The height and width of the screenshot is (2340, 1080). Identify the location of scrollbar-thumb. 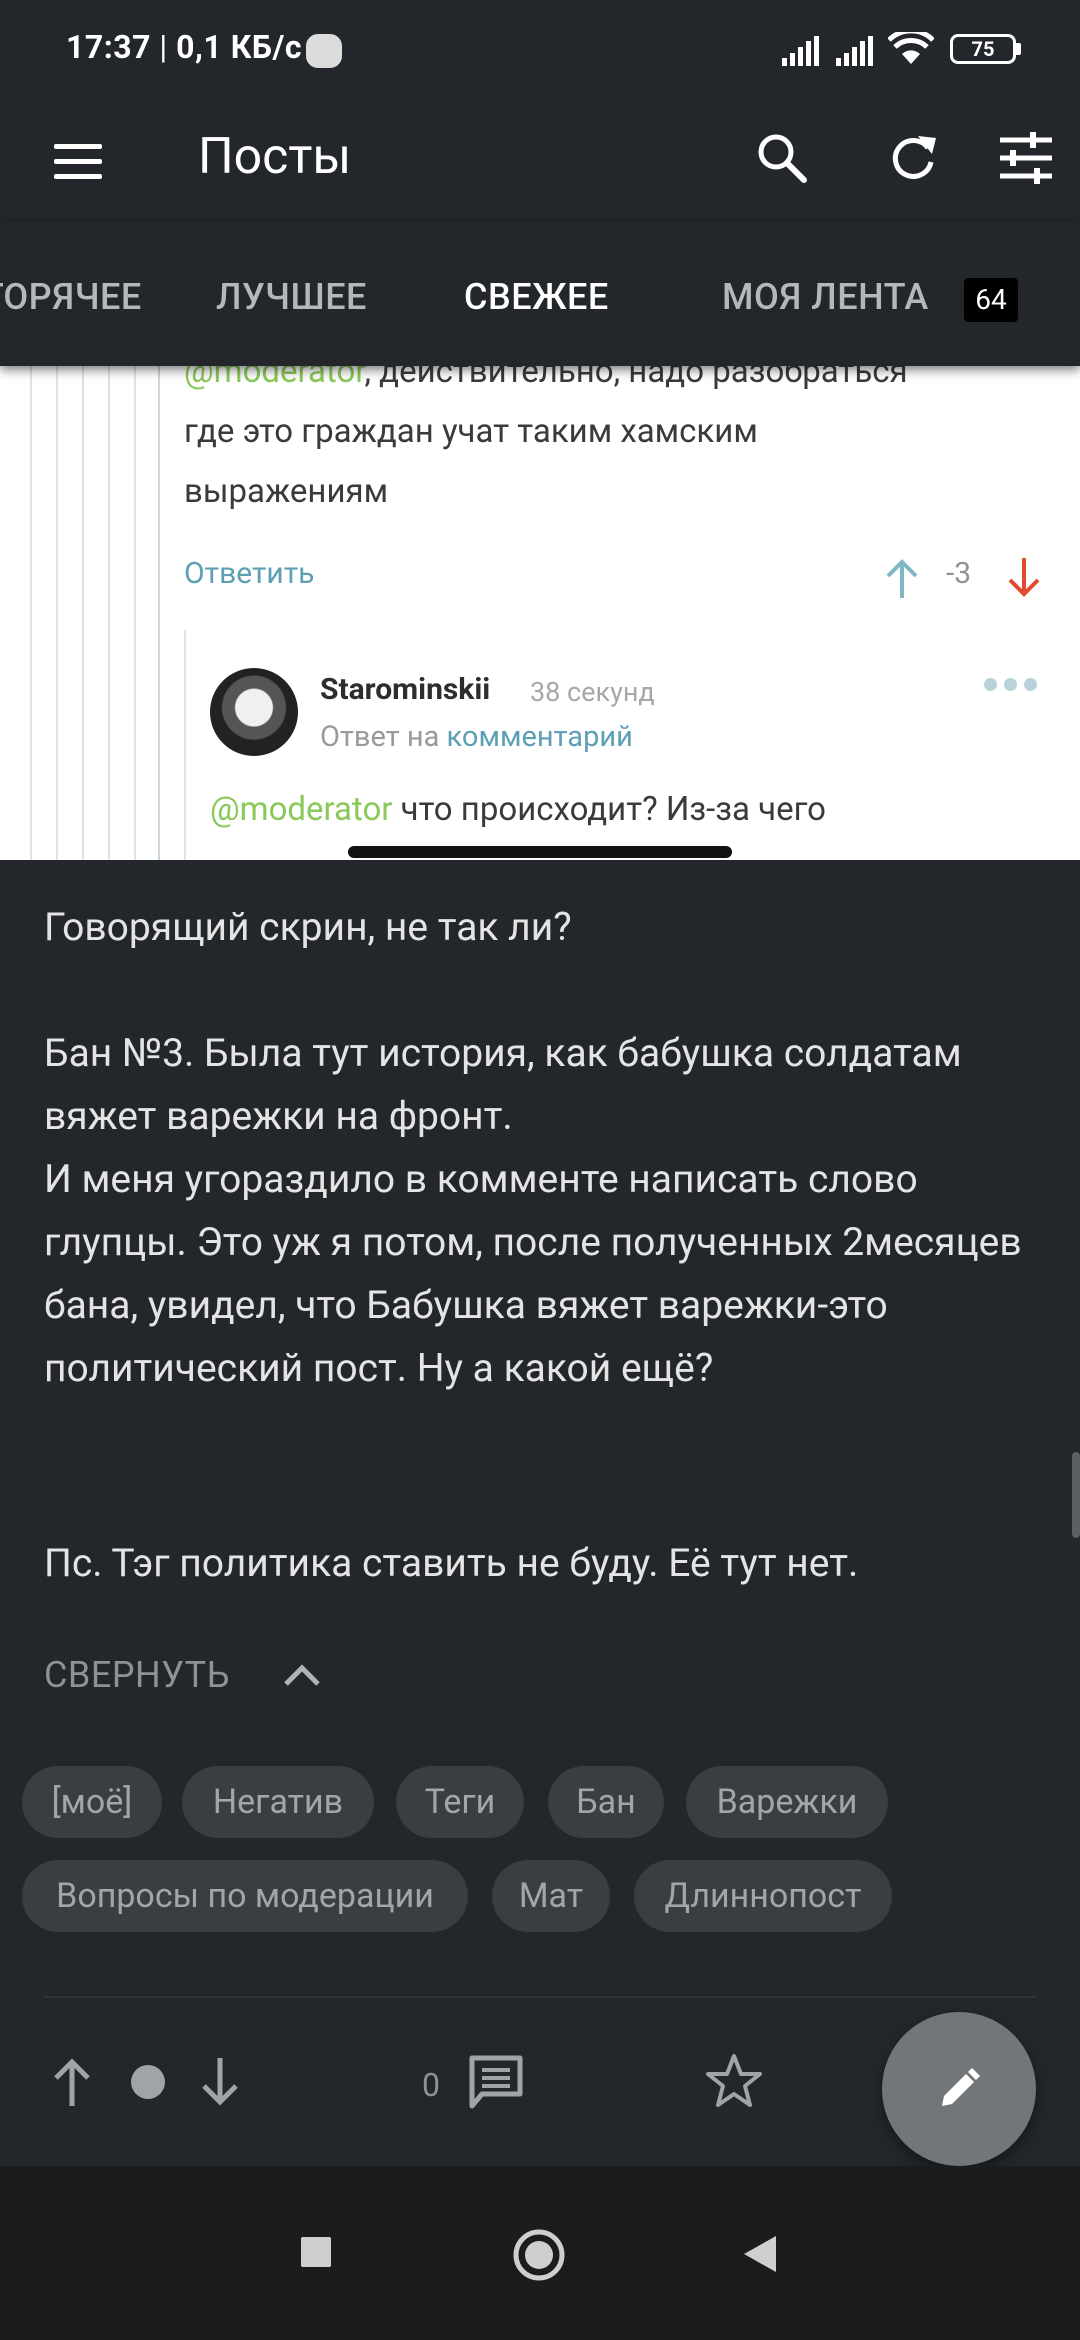
(1076, 1495).